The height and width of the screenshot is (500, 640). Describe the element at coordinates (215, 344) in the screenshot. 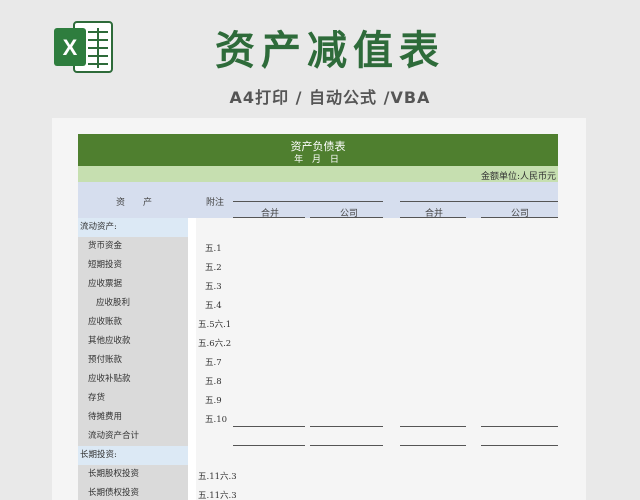

I see `row-note: 五.6六.2` at that location.